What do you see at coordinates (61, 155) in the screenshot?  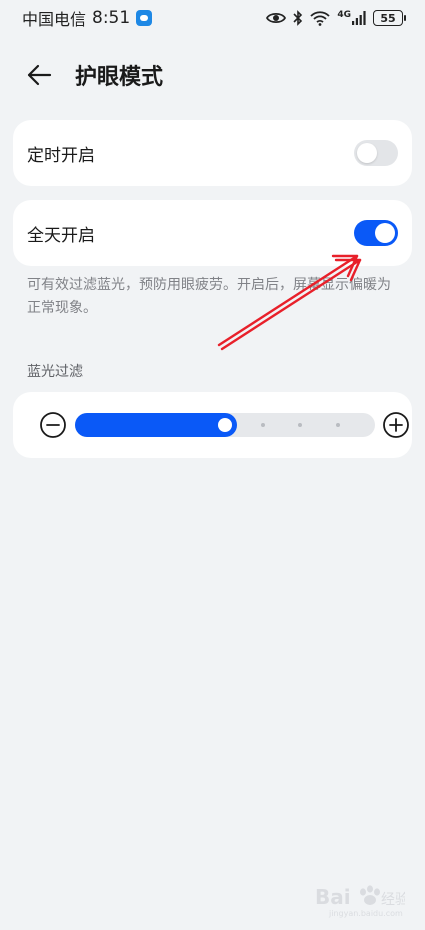 I see `scheduled-label: 定时开启` at bounding box center [61, 155].